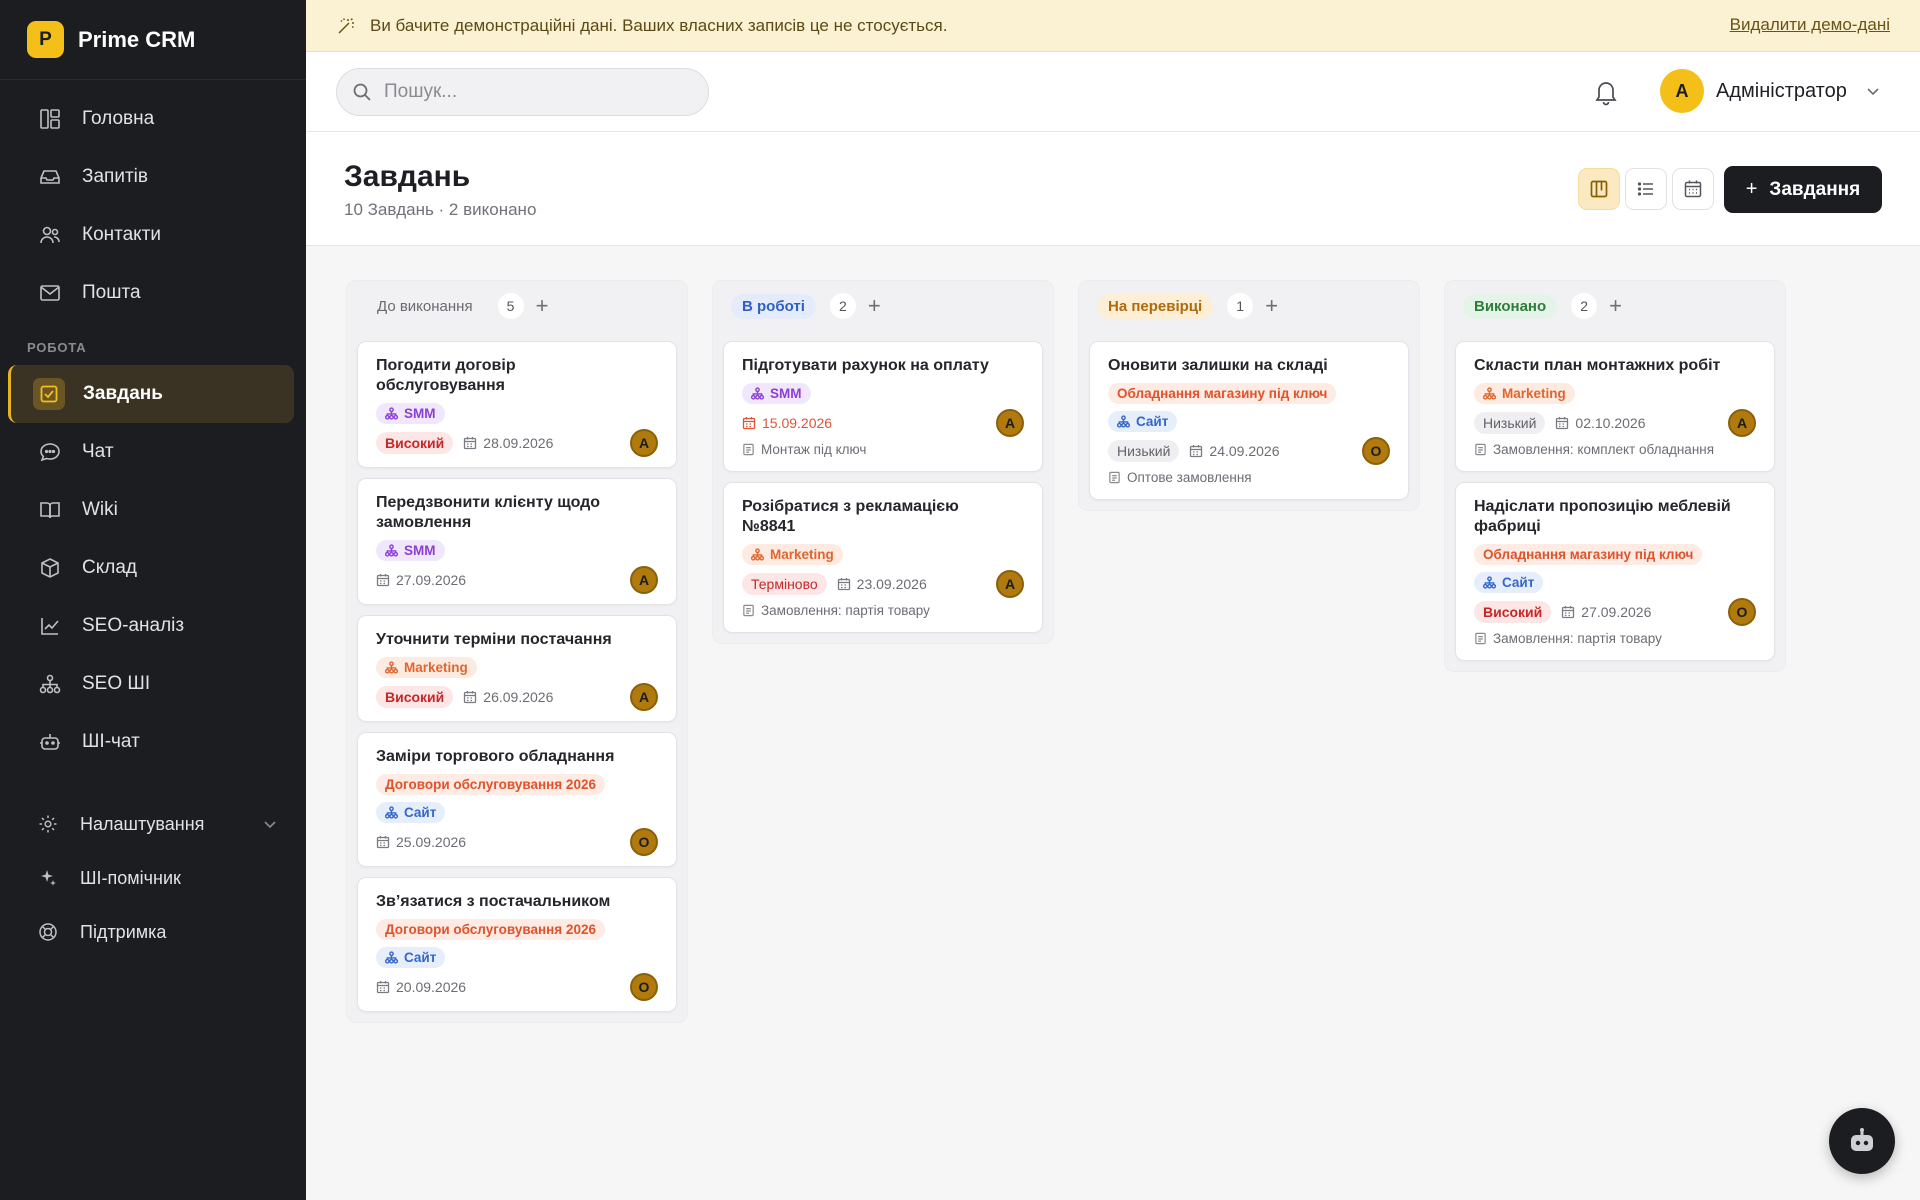 This screenshot has width=1920, height=1200. What do you see at coordinates (1534, 393) in the screenshot?
I see `tag-label: Marketing` at bounding box center [1534, 393].